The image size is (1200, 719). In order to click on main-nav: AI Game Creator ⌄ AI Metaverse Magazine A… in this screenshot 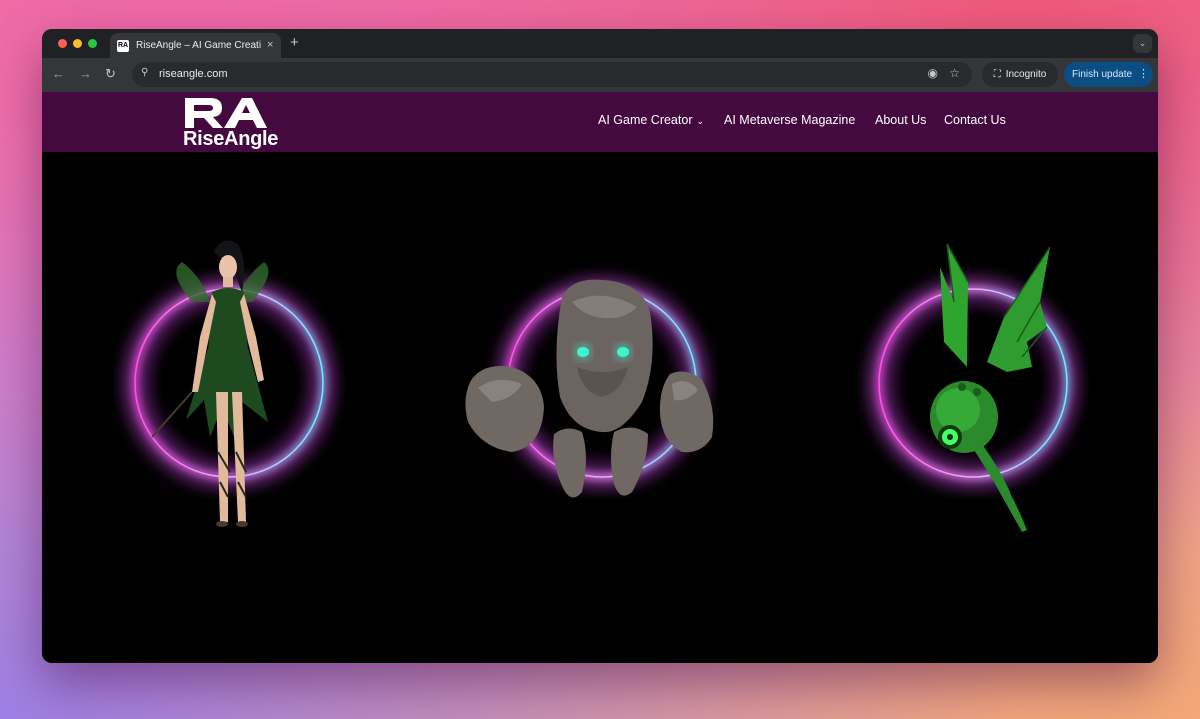, I will do `click(878, 122)`.